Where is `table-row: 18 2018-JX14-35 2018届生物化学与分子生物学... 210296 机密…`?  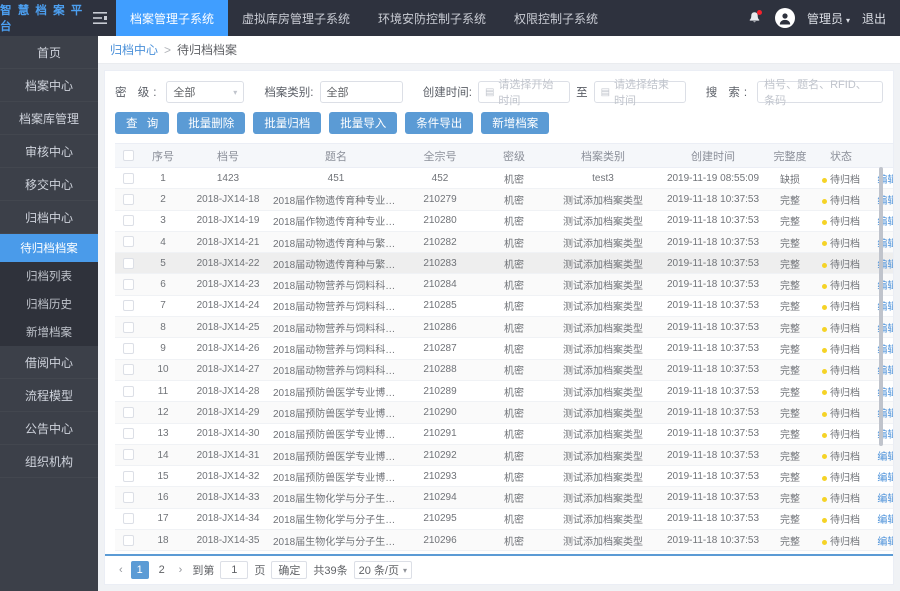
table-row: 18 2018-JX14-35 2018届生物化学与分子生物学... 210296 机密… is located at coordinates (504, 540).